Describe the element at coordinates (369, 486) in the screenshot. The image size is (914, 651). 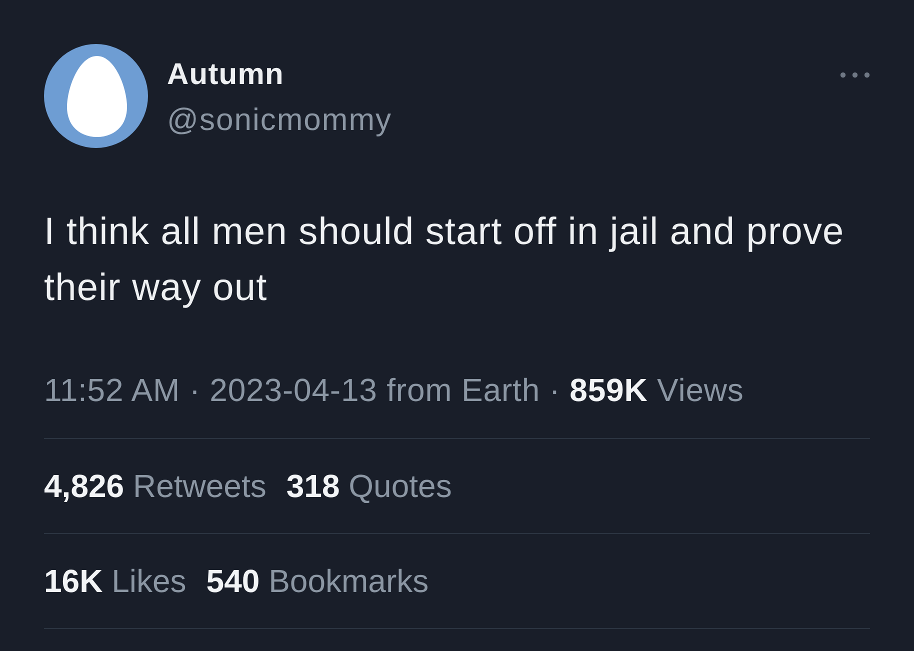
I see `stat-link: 318 Quotes` at that location.